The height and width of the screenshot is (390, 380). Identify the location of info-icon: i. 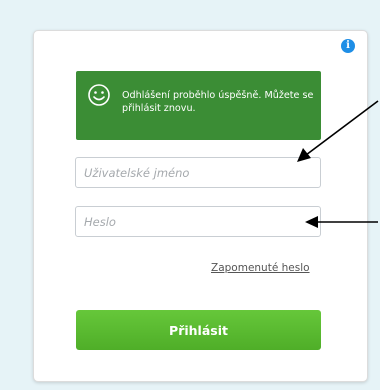
(348, 46).